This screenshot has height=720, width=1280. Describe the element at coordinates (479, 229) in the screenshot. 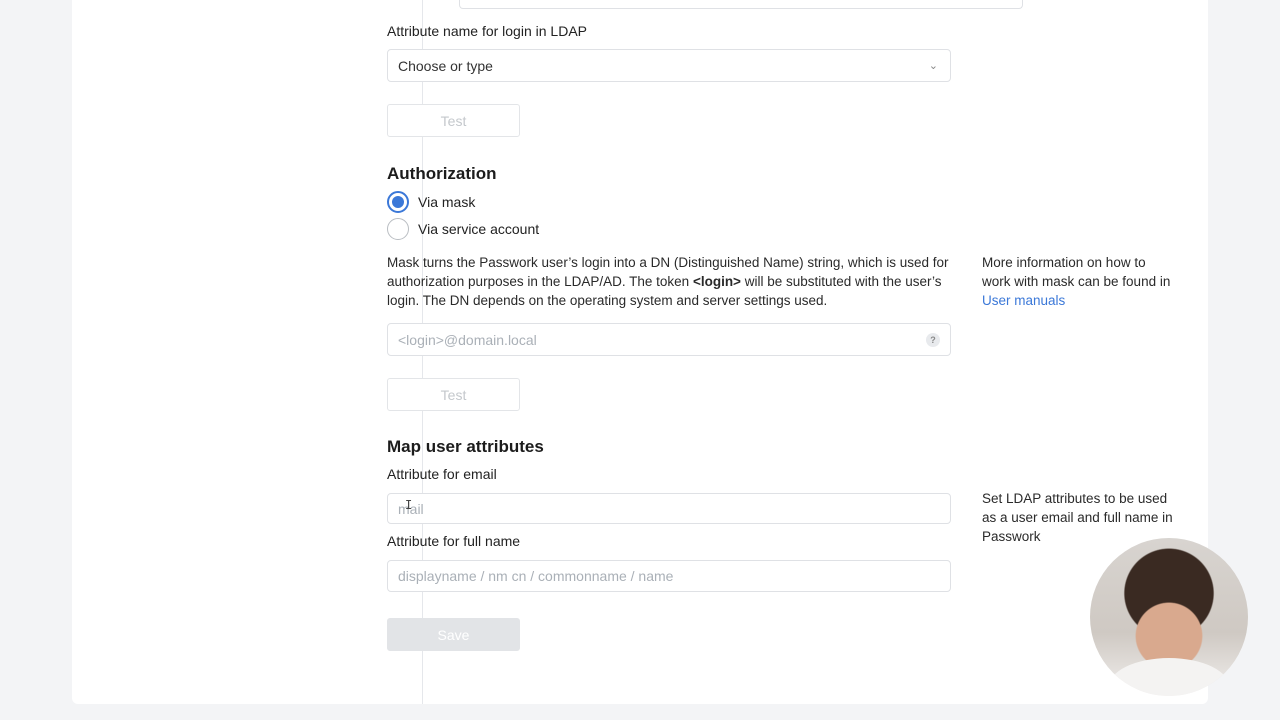

I see `radio-via-service-account-label: Via service account` at that location.